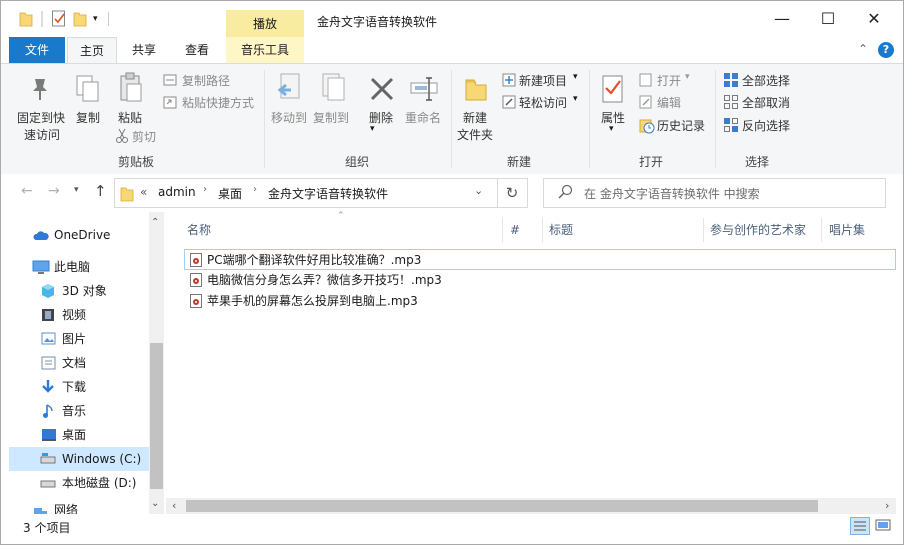 The image size is (904, 545). What do you see at coordinates (265, 50) in the screenshot?
I see `tab-music-tools: 音乐工具` at bounding box center [265, 50].